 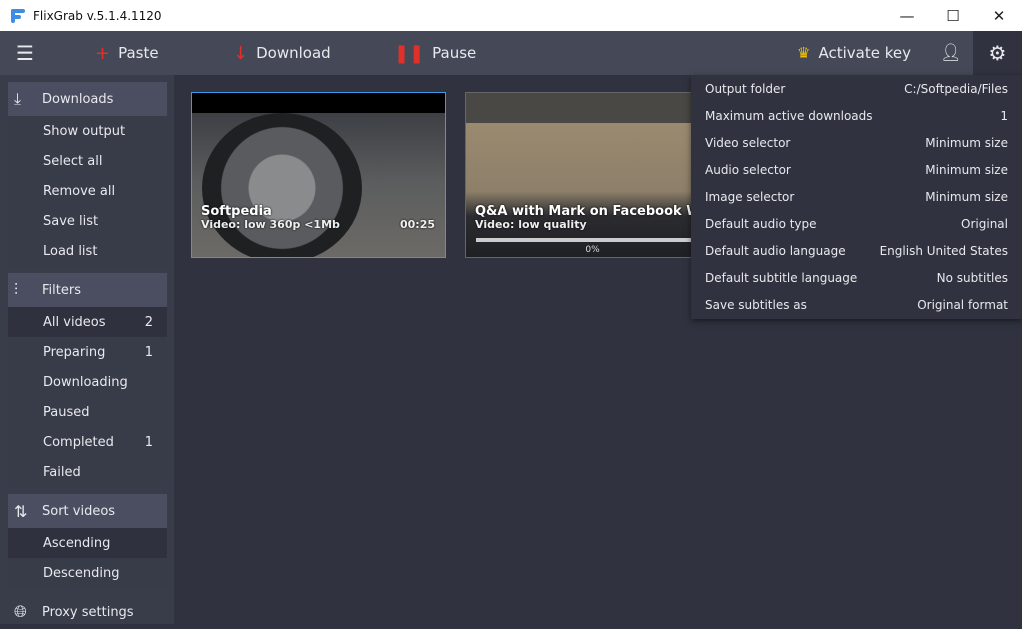 What do you see at coordinates (745, 88) in the screenshot?
I see `setting-label: Output folder` at bounding box center [745, 88].